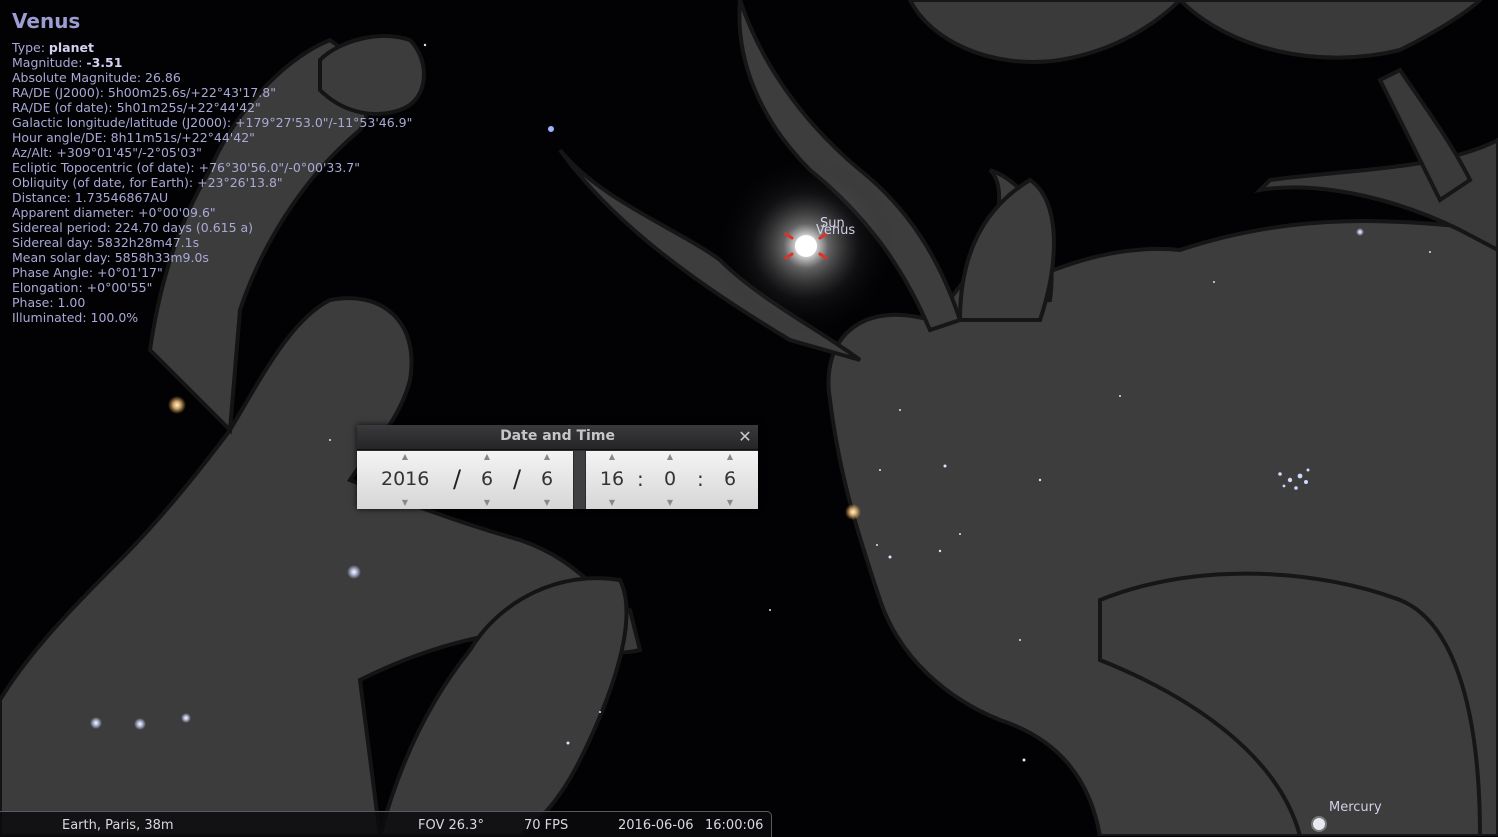  I want to click on star-alnilam, so click(140, 724).